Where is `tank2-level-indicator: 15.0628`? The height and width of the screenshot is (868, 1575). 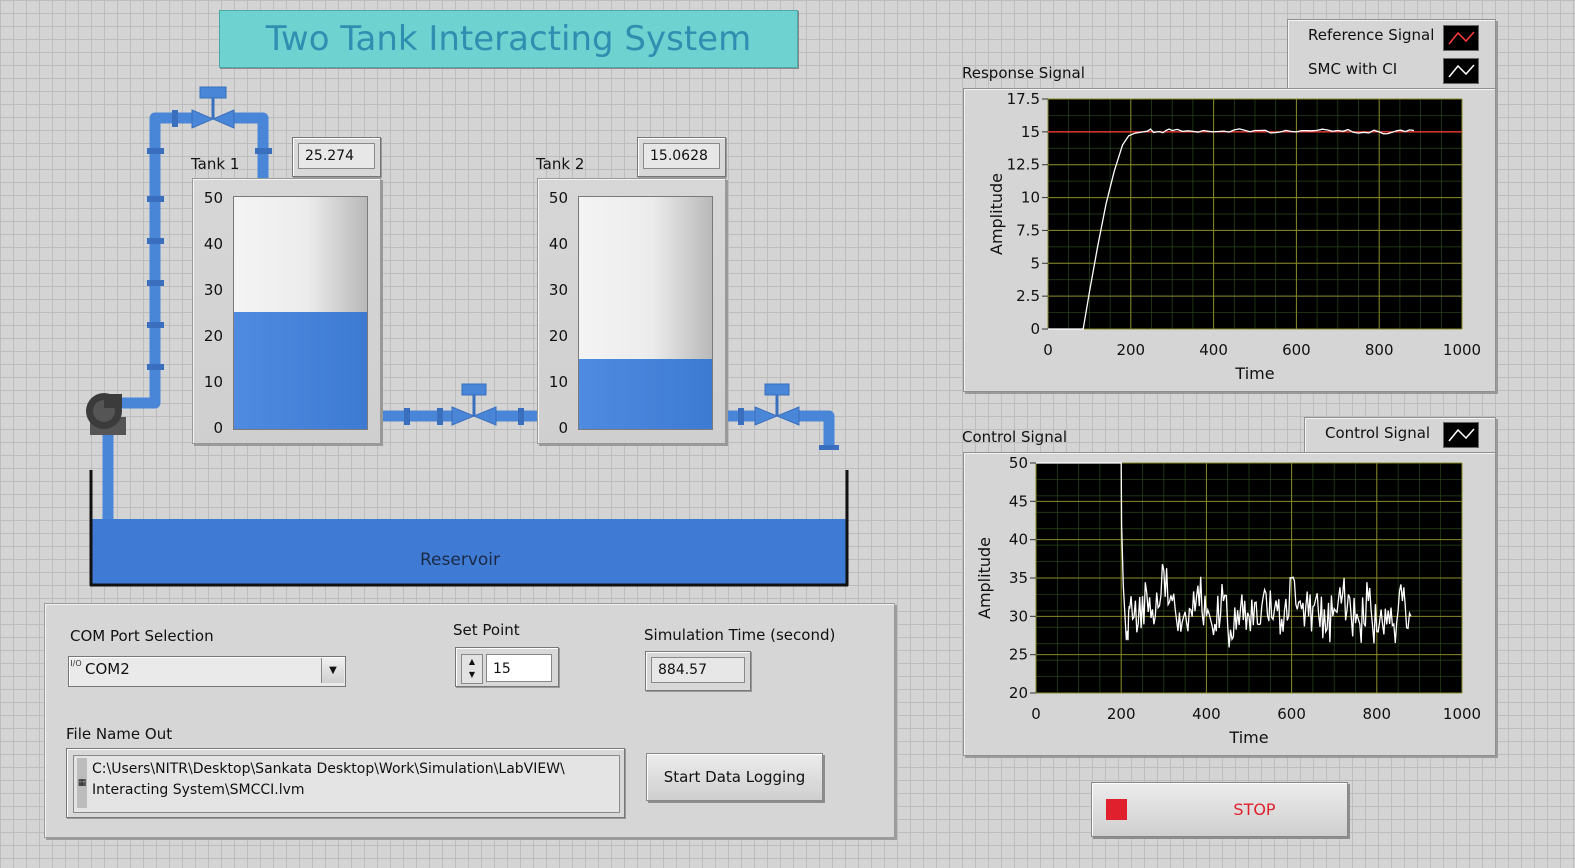 tank2-level-indicator: 15.0628 is located at coordinates (681, 157).